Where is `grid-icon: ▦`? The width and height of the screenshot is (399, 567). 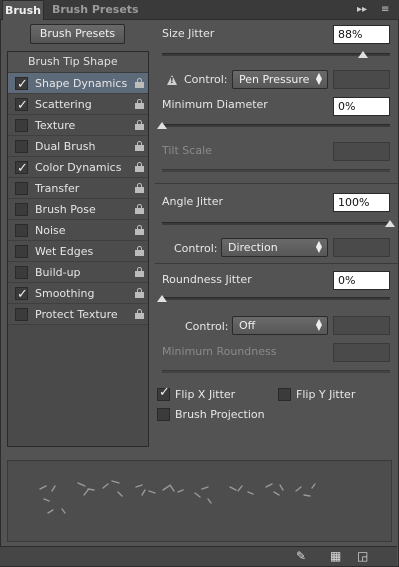 grid-icon: ▦ is located at coordinates (335, 556).